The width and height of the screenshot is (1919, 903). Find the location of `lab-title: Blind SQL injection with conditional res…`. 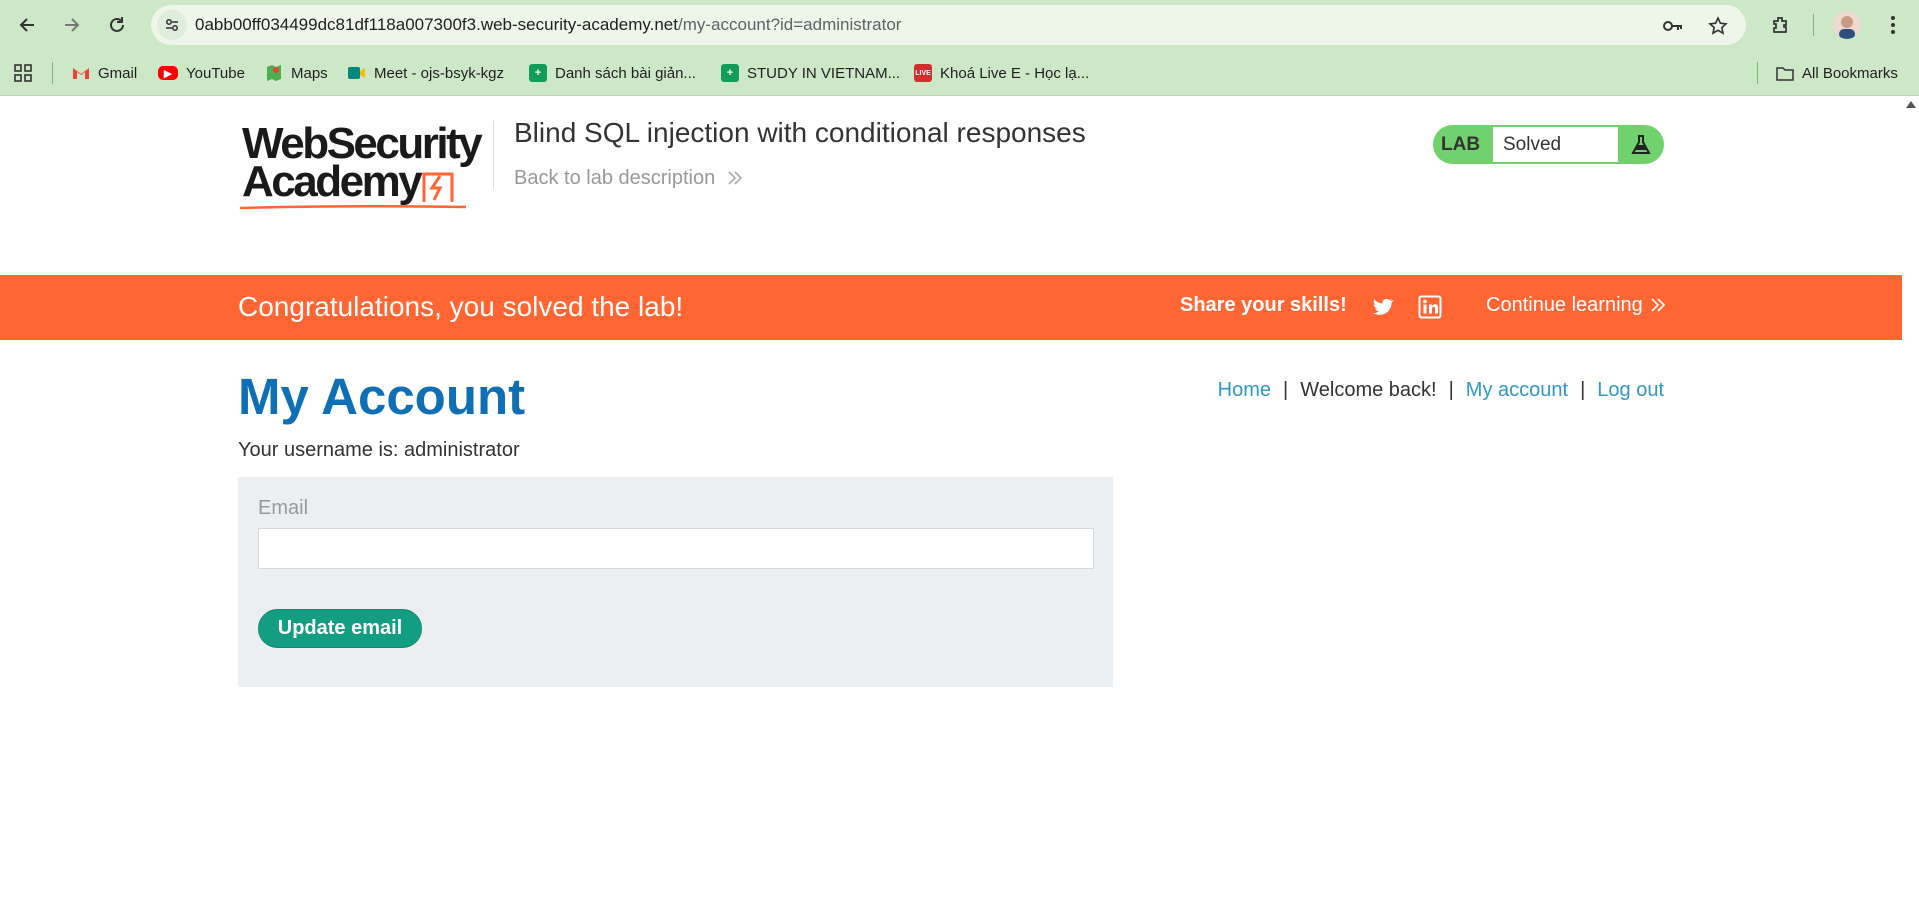

lab-title: Blind SQL injection with conditional res… is located at coordinates (800, 132).